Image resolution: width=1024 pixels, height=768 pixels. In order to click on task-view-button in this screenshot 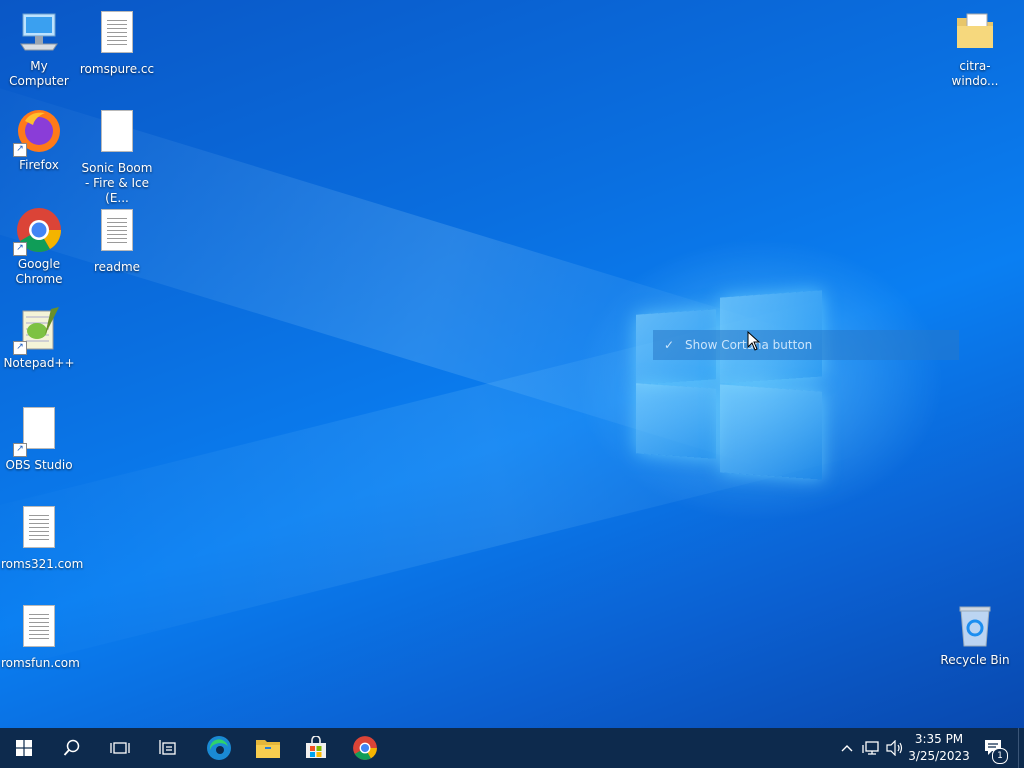, I will do `click(120, 748)`.